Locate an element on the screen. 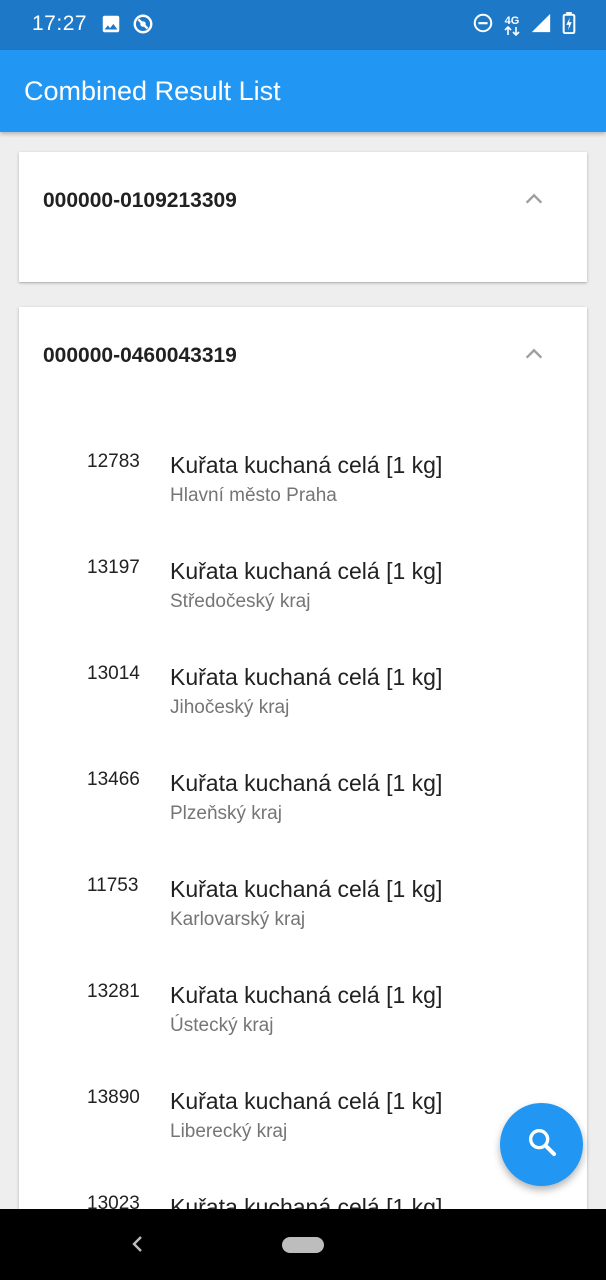 The image size is (606, 1280). item-region: Jihočeský kraj is located at coordinates (230, 707).